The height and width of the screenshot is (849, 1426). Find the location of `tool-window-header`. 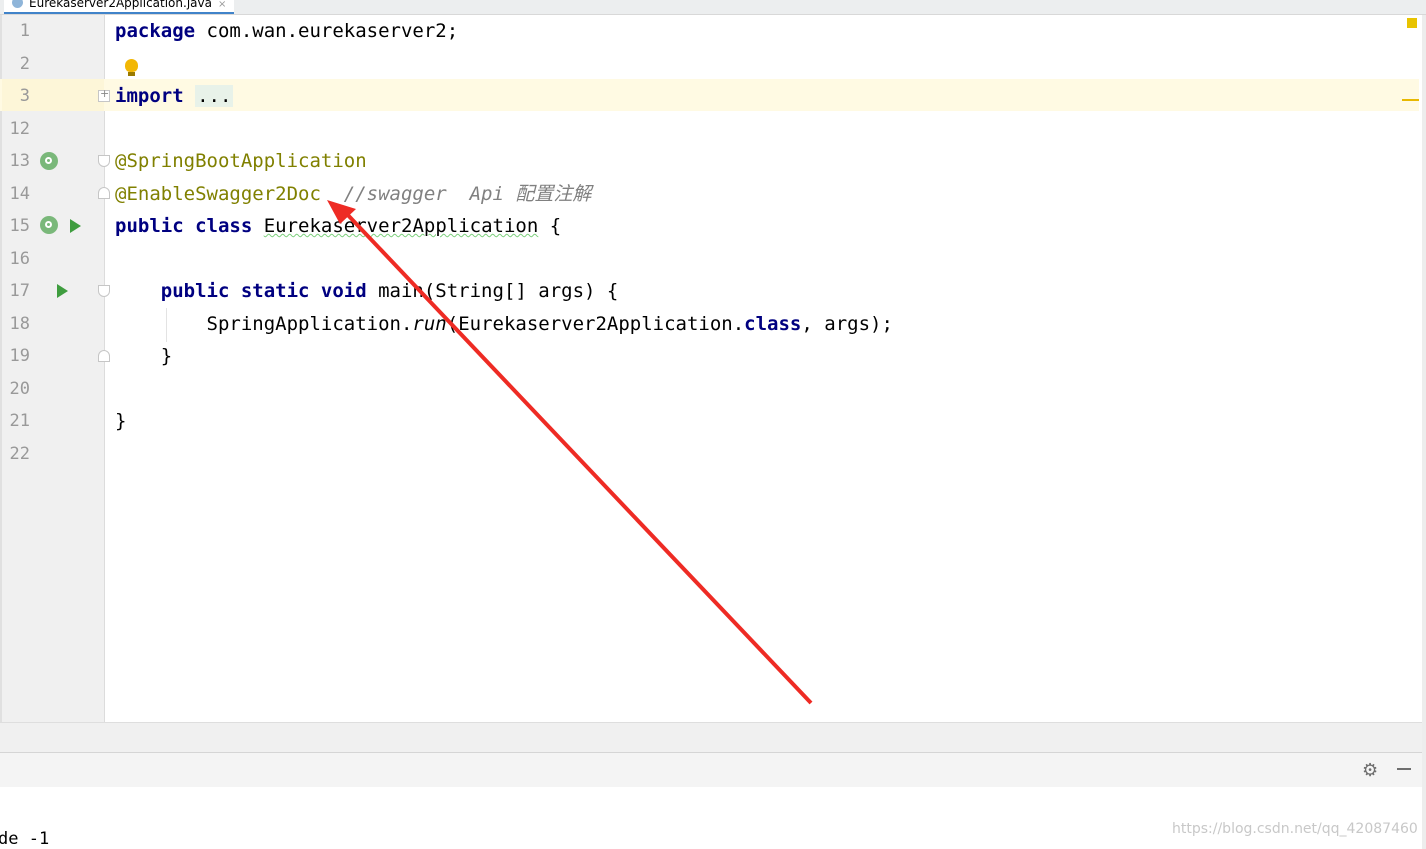

tool-window-header is located at coordinates (711, 770).